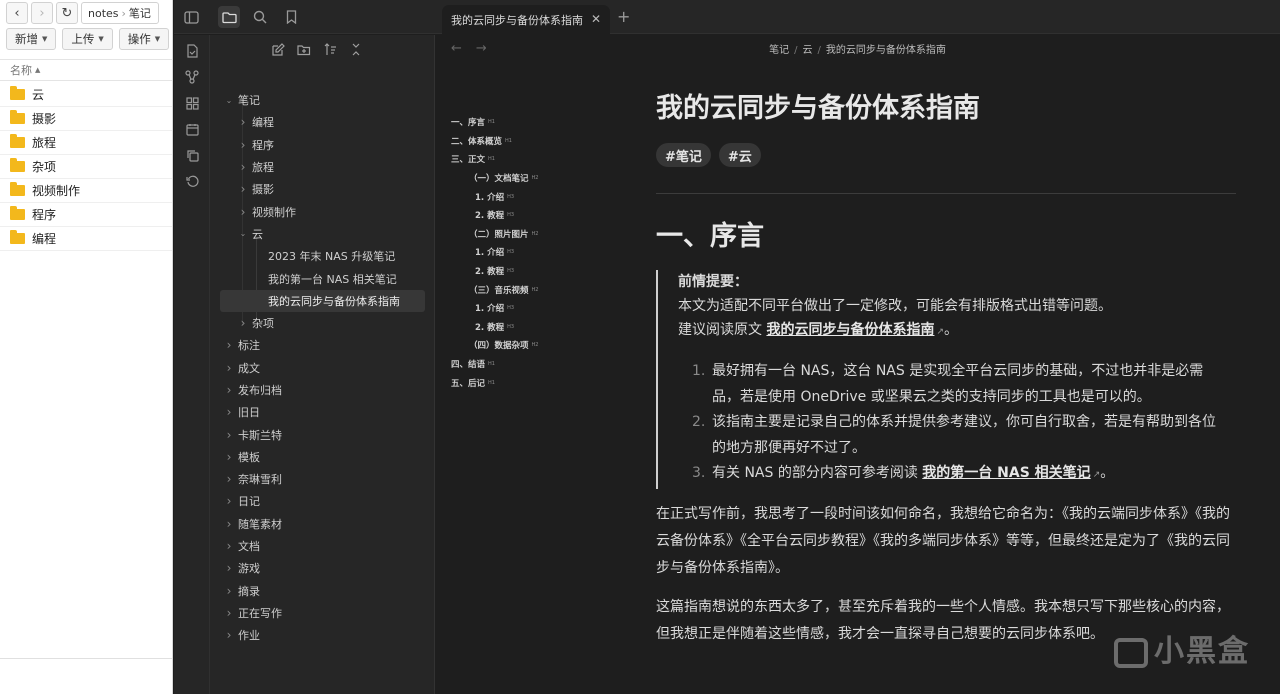 This screenshot has width=1280, height=694. Describe the element at coordinates (322, 122) in the screenshot. I see `tree-folder: › 编程` at that location.